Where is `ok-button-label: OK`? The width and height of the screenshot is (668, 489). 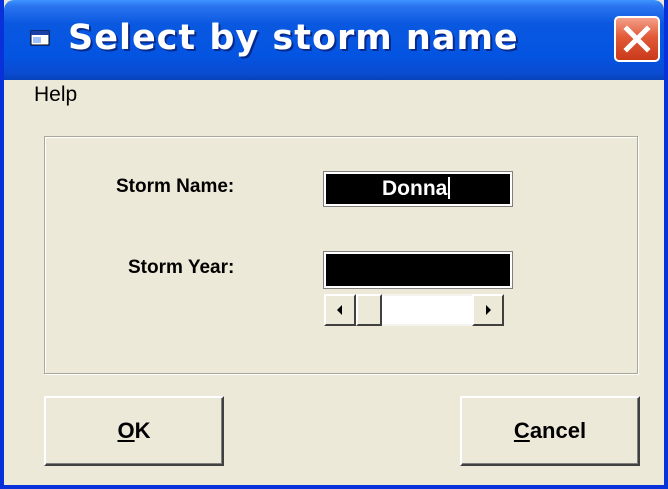
ok-button-label: OK is located at coordinates (134, 430).